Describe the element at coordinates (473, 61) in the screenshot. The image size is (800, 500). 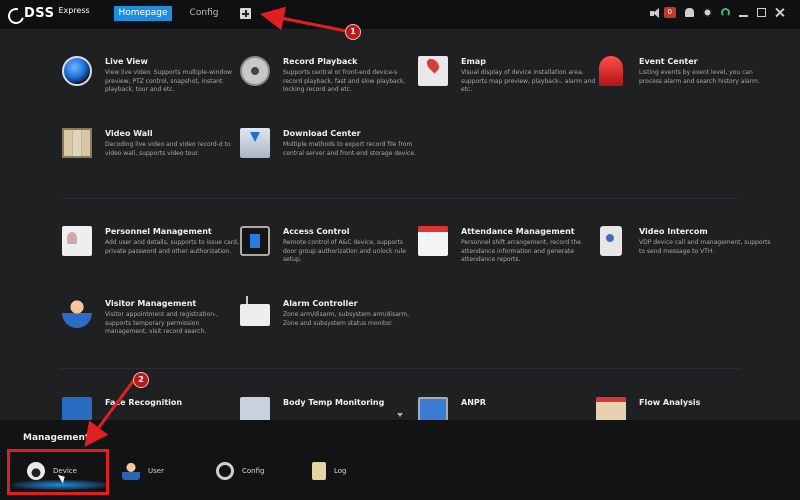
I see `module-title: Emap` at that location.